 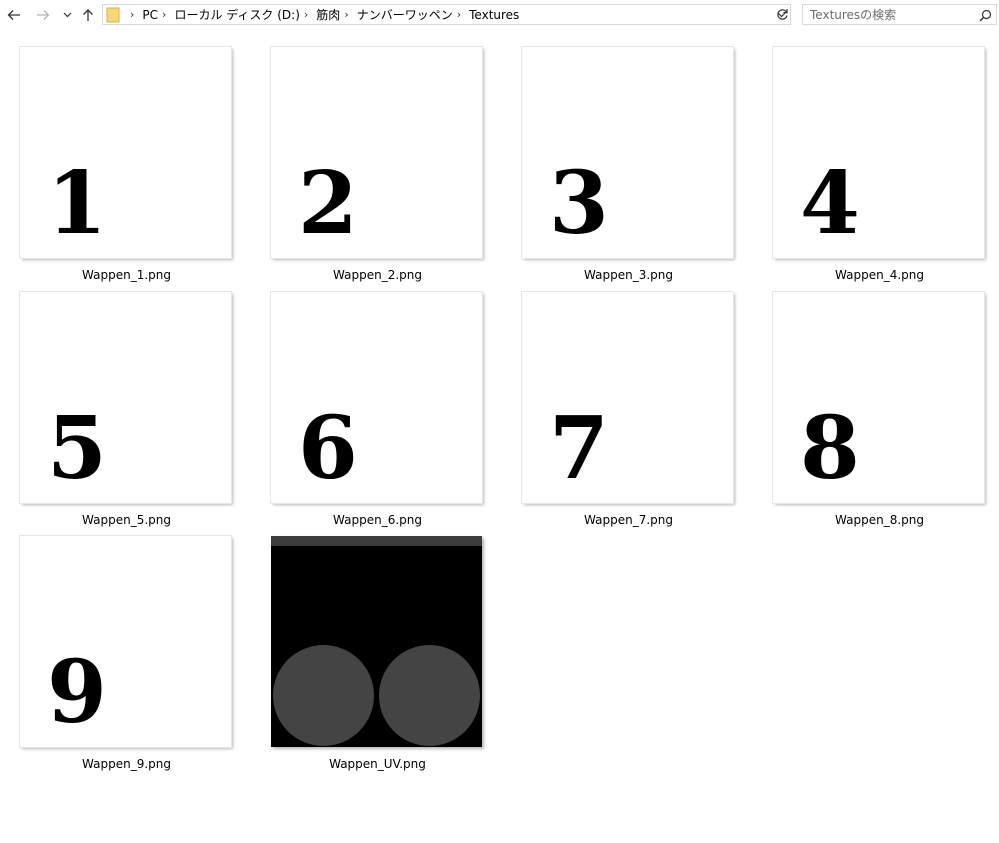 I want to click on thumbnail-numeral: 5, so click(x=77, y=448).